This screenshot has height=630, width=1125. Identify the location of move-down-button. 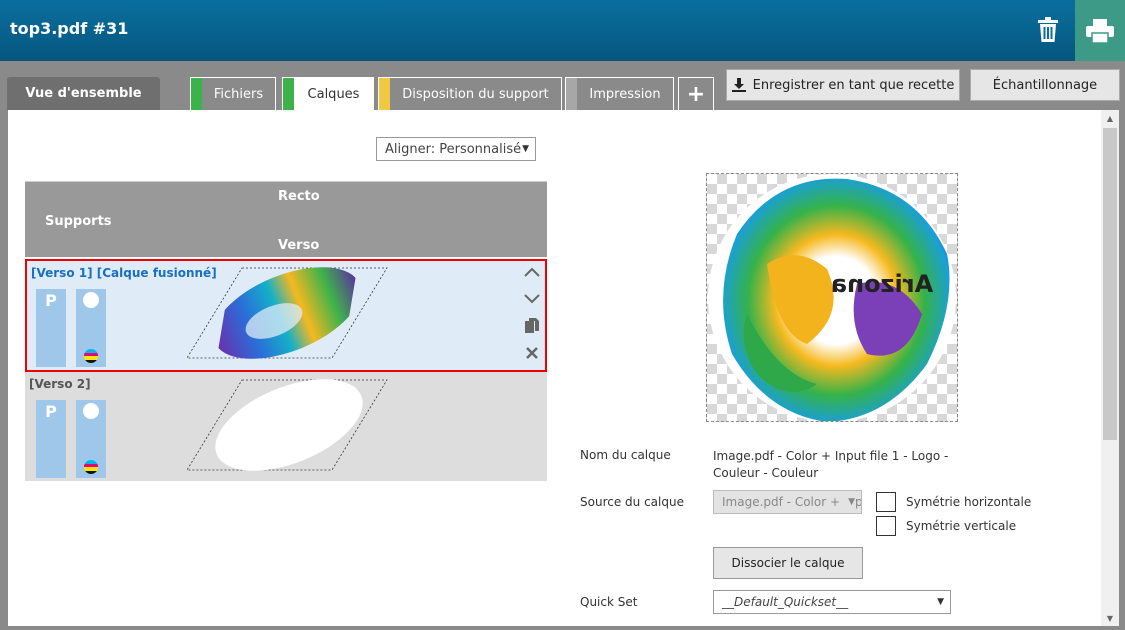
(532, 299).